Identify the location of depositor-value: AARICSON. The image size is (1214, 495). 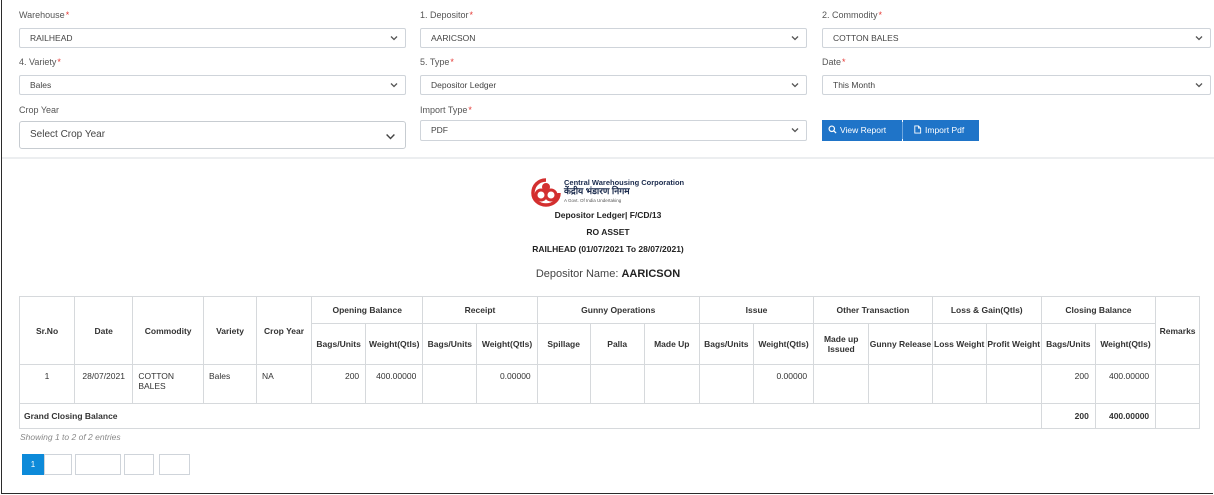
(453, 38).